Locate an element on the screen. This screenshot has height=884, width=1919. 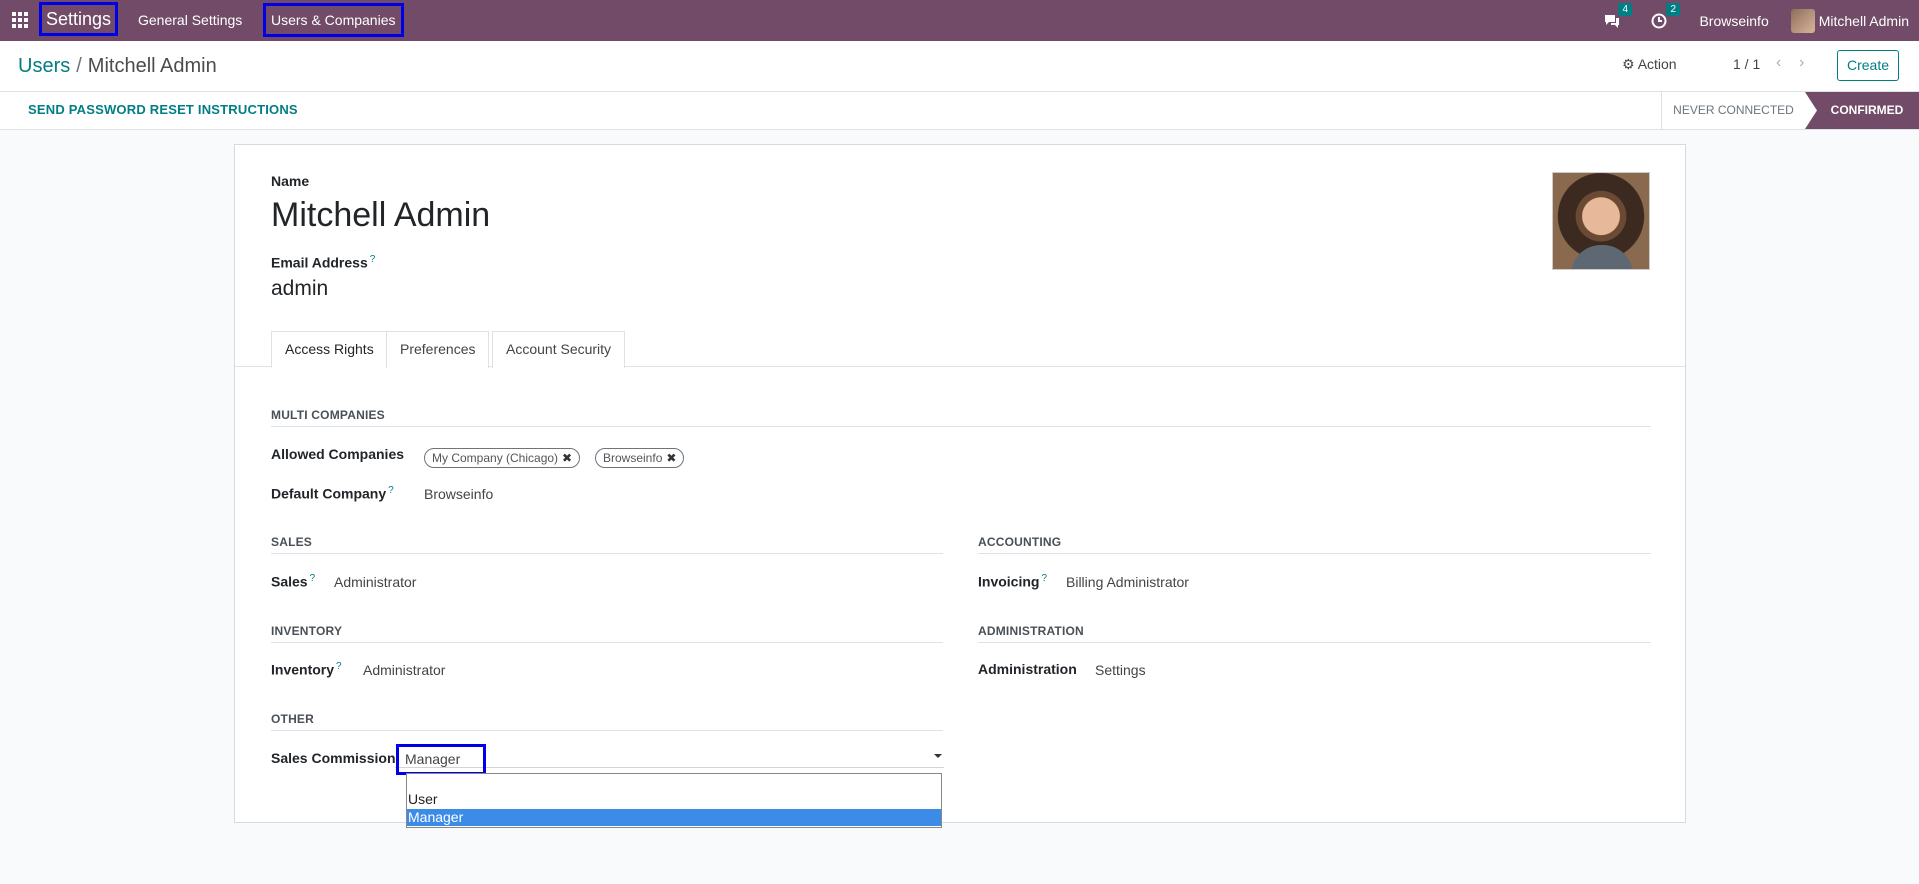
default-company-label: Default Company? is located at coordinates (332, 493).